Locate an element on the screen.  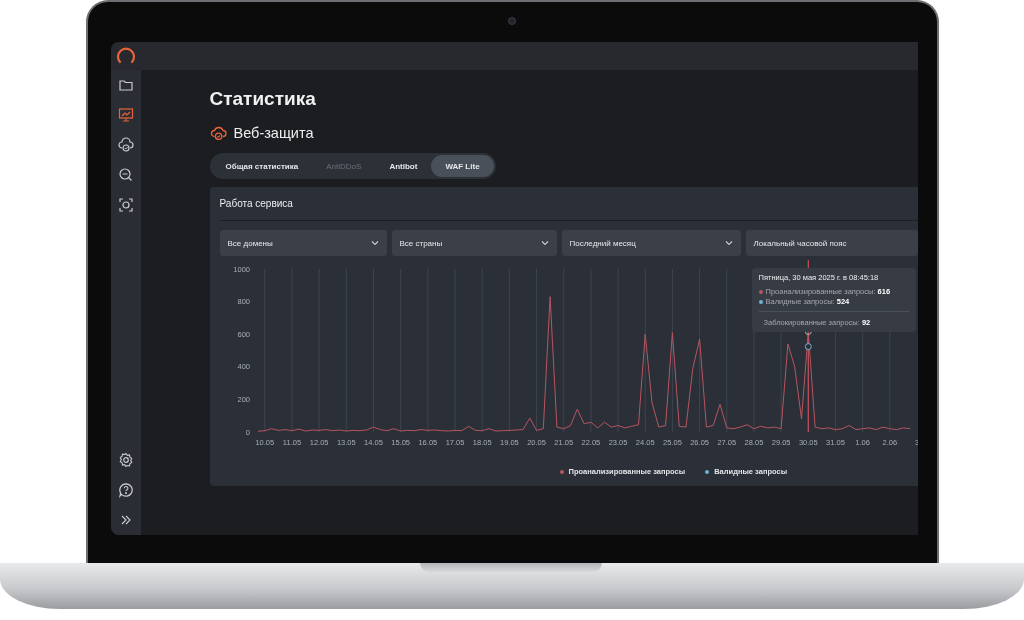
scan-frame-icon is located at coordinates (125, 205).